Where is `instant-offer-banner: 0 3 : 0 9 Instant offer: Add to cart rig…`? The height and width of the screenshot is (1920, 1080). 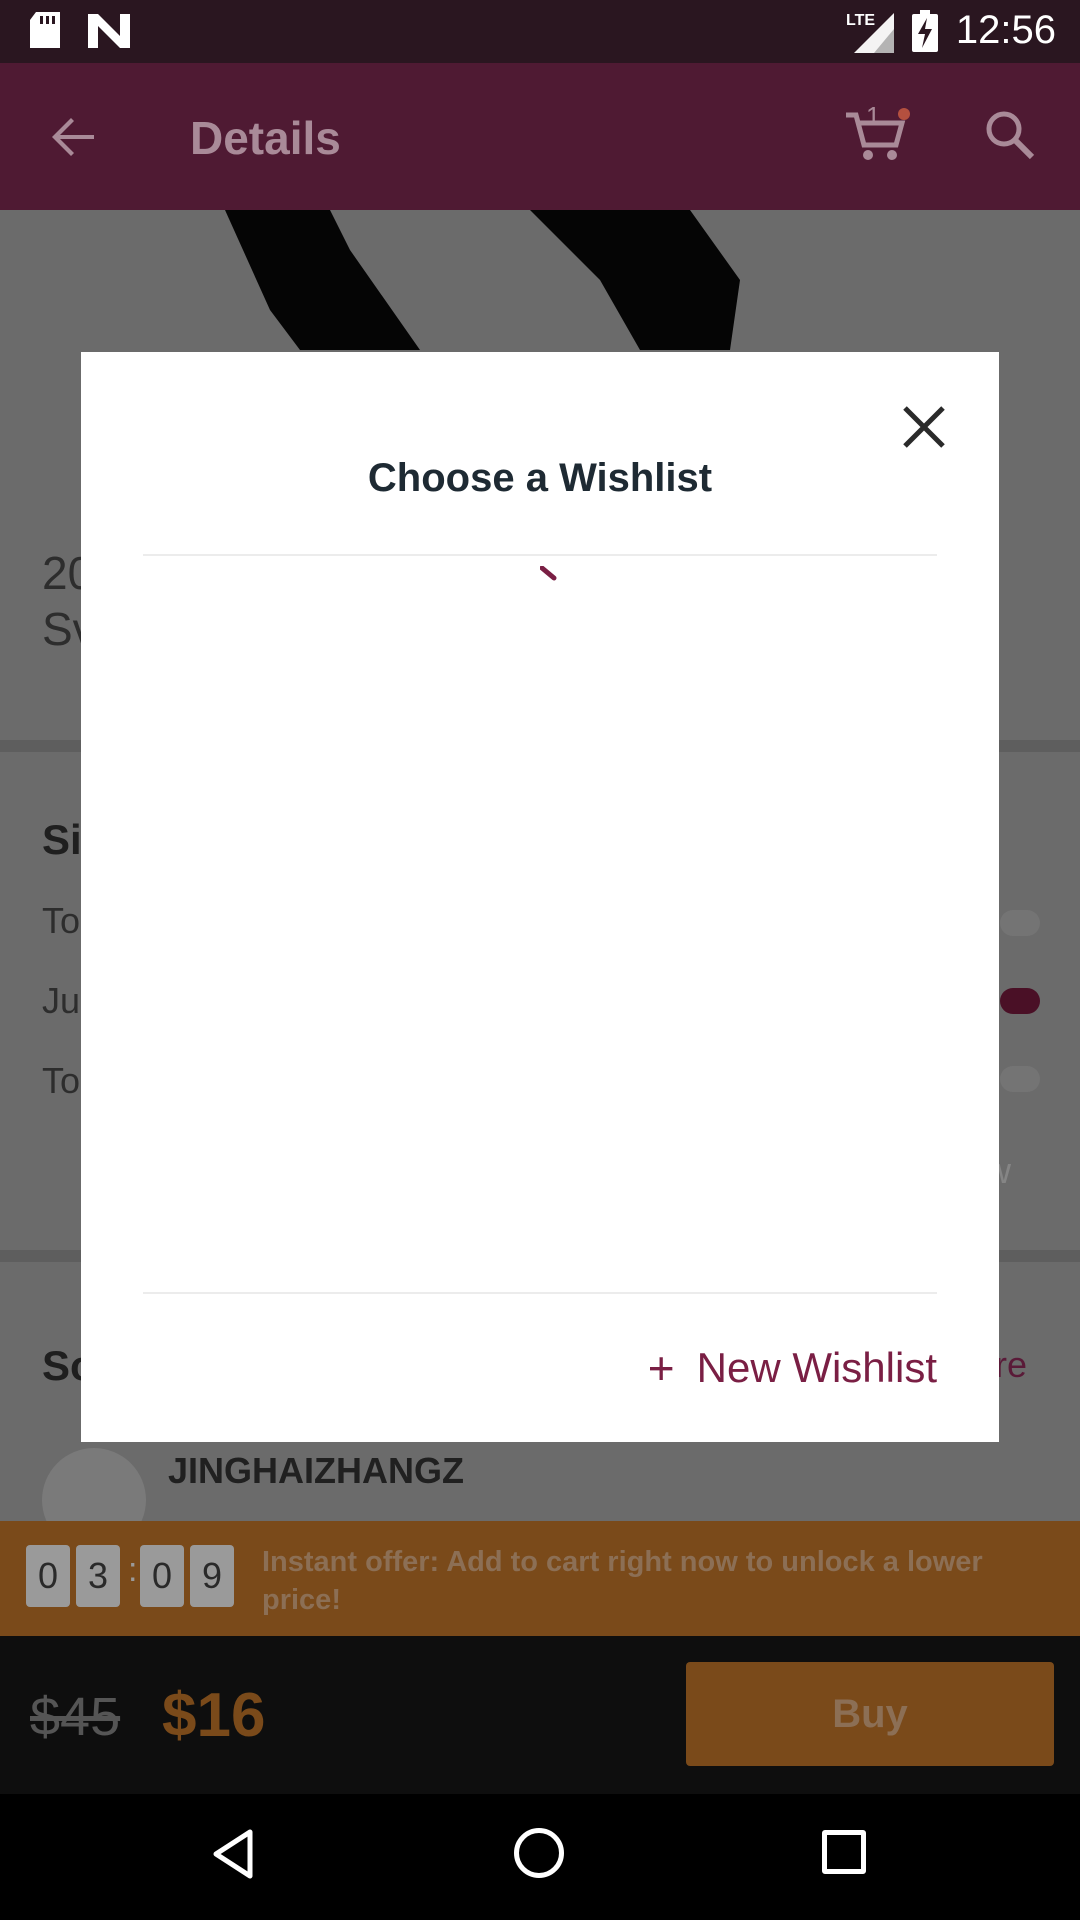 instant-offer-banner: 0 3 : 0 9 Instant offer: Add to cart rig… is located at coordinates (540, 1578).